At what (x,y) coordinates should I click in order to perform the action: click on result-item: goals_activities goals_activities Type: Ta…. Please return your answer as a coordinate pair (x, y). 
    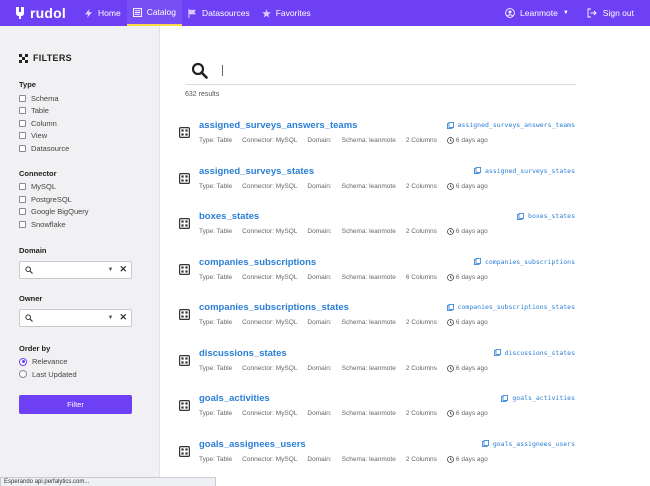
    Looking at the image, I should click on (377, 413).